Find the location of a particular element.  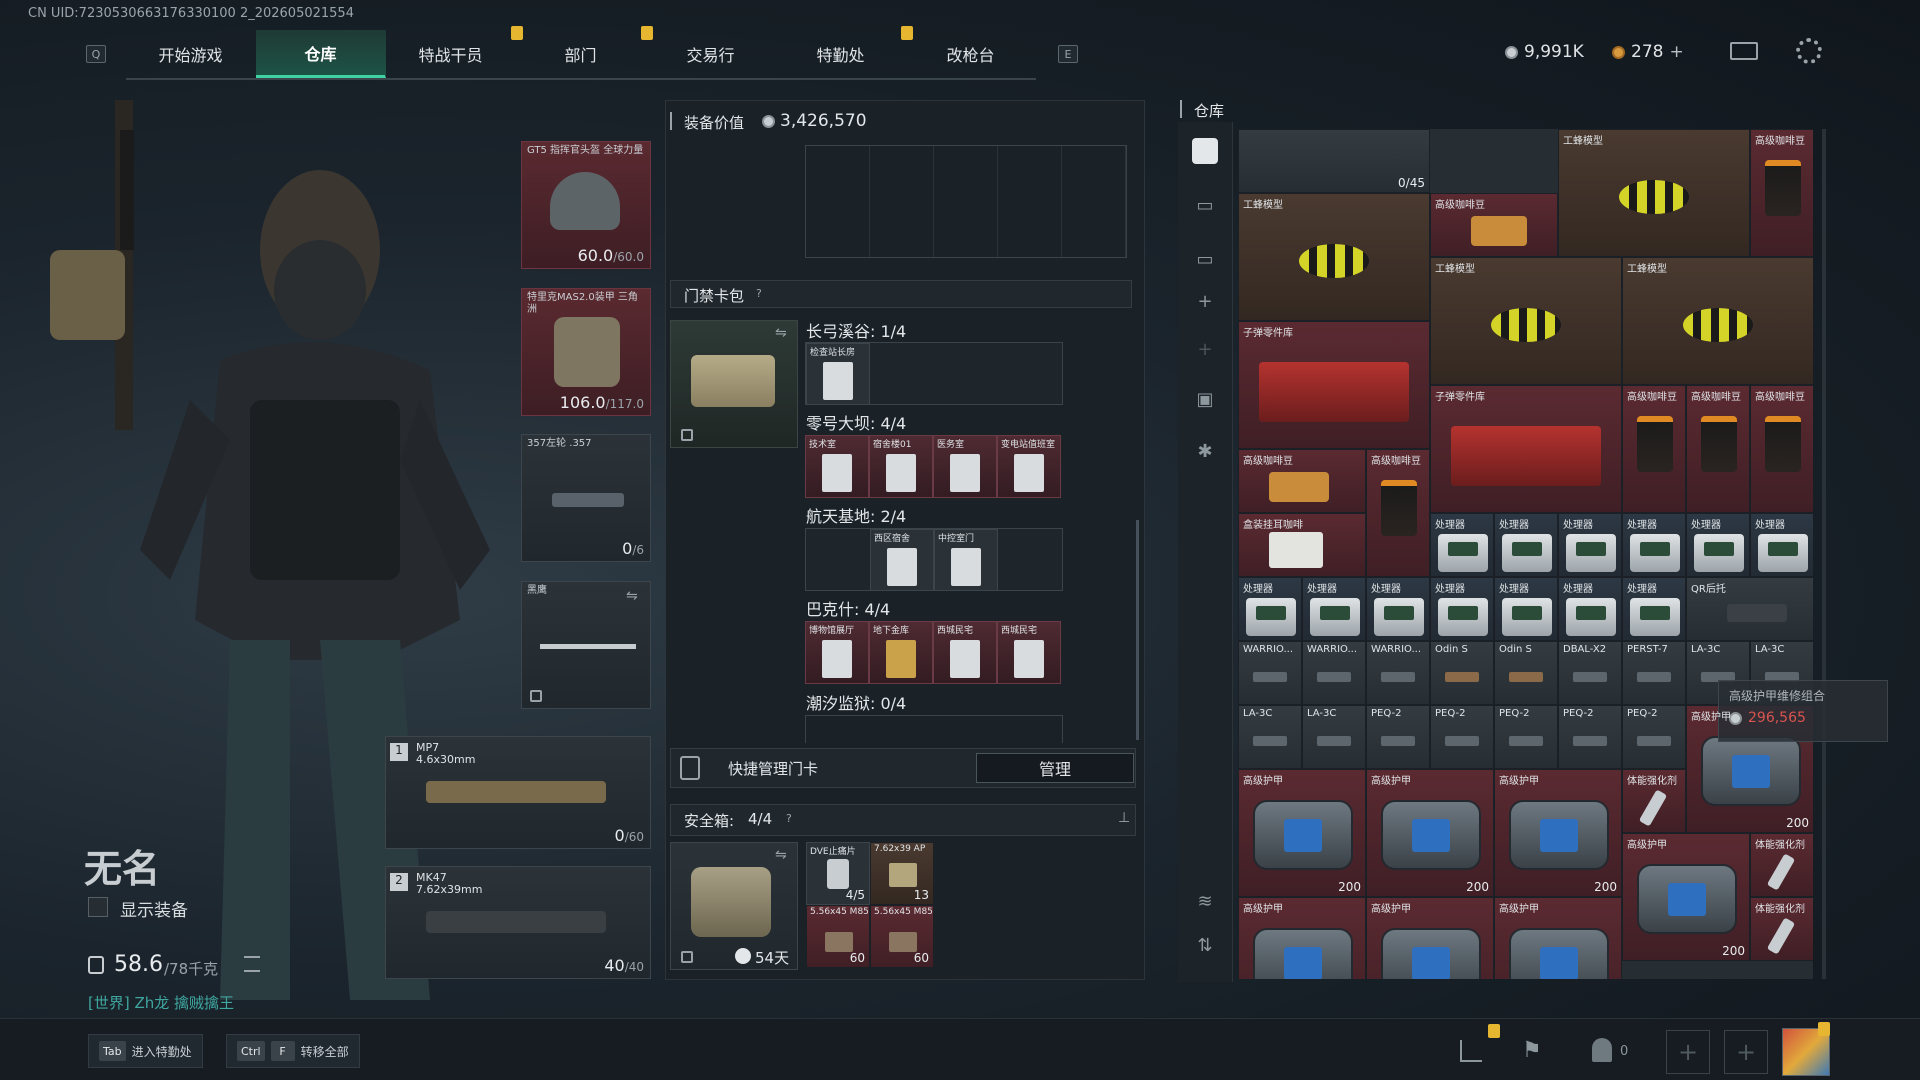

enter-special-ops-hint: Tab 进入特勤处 is located at coordinates (145, 1051).